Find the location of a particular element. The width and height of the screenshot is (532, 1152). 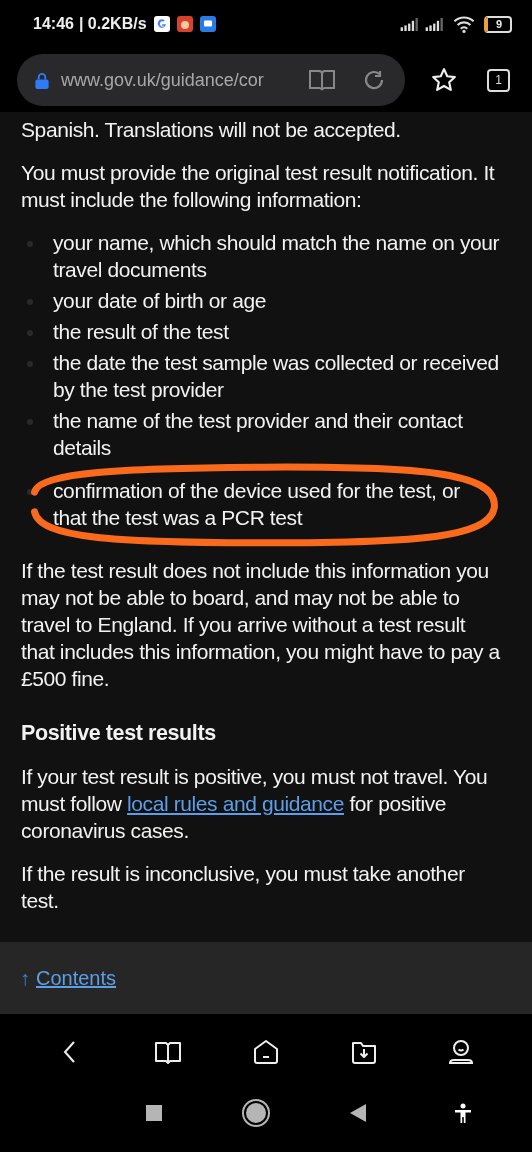

paragraph: You must provide the original test result notification. It must include the following information: is located at coordinates (258, 186).